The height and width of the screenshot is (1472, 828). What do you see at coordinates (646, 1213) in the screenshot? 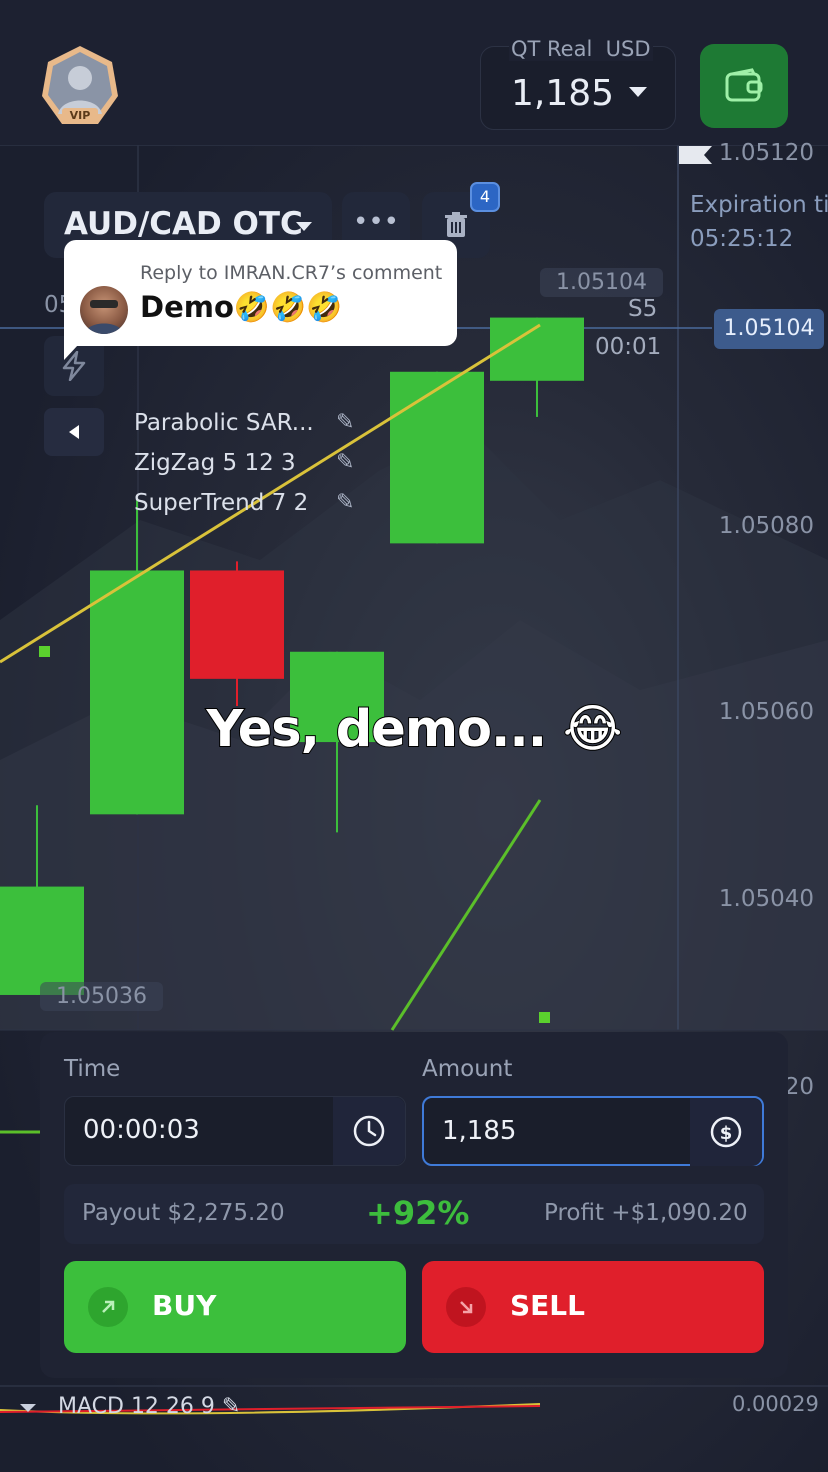
I see `profit-amount: Profit +$1,090.20` at bounding box center [646, 1213].